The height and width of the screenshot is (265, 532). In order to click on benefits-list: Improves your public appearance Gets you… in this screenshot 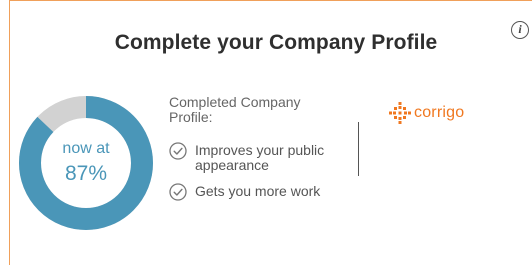, I will do `click(262, 177)`.